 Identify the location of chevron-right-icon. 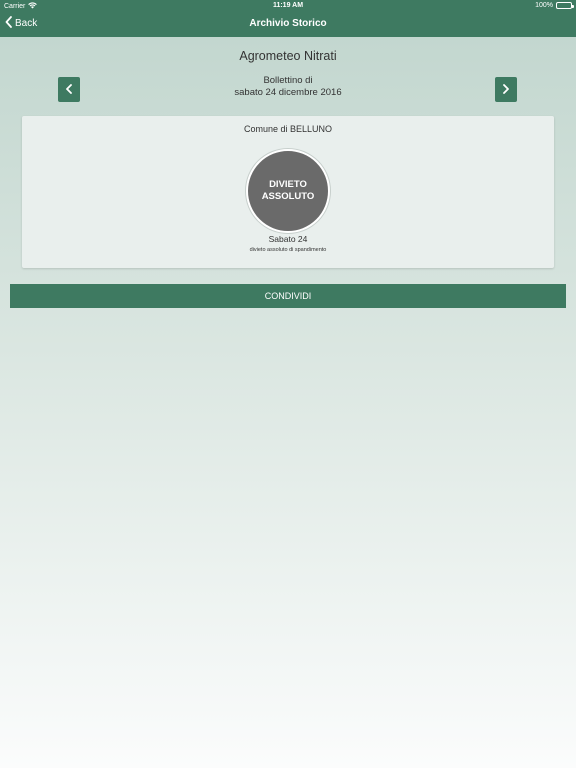
(506, 90).